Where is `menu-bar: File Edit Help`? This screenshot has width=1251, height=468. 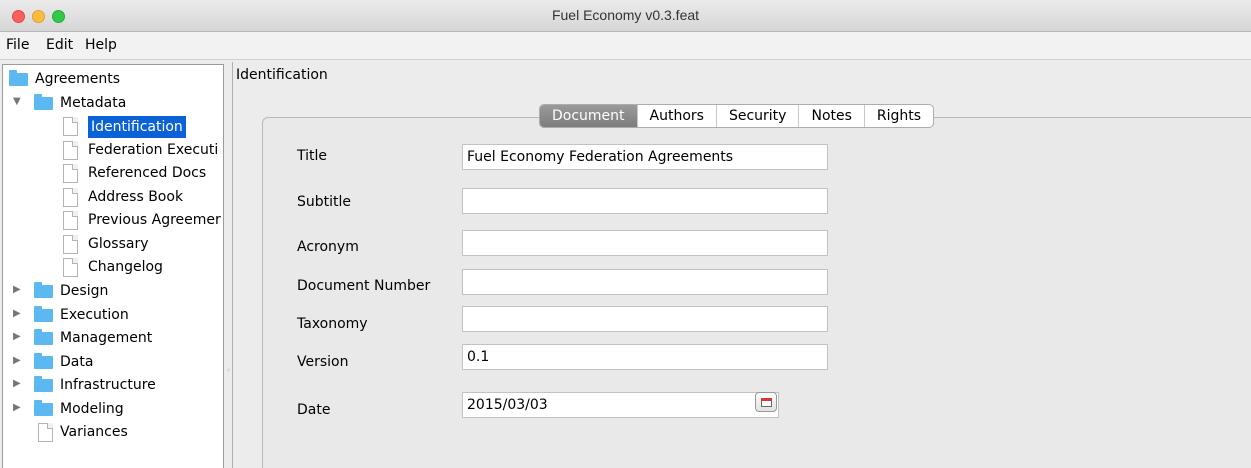 menu-bar: File Edit Help is located at coordinates (625, 46).